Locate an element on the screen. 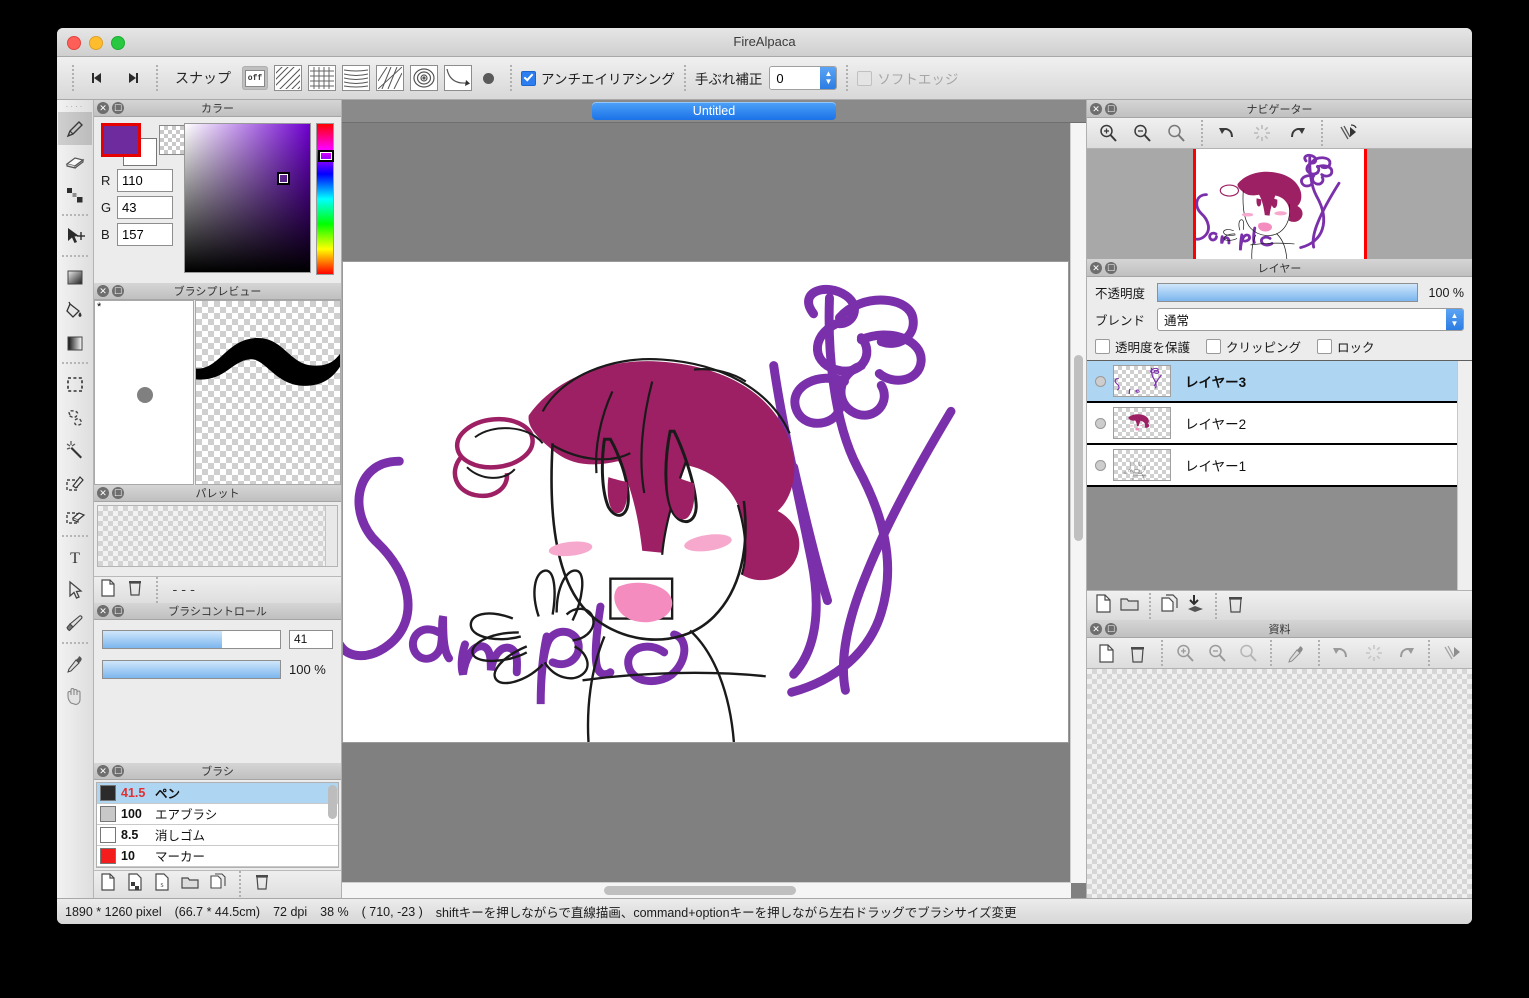 Image resolution: width=1529 pixels, height=998 pixels. snap-grid-button is located at coordinates (322, 78).